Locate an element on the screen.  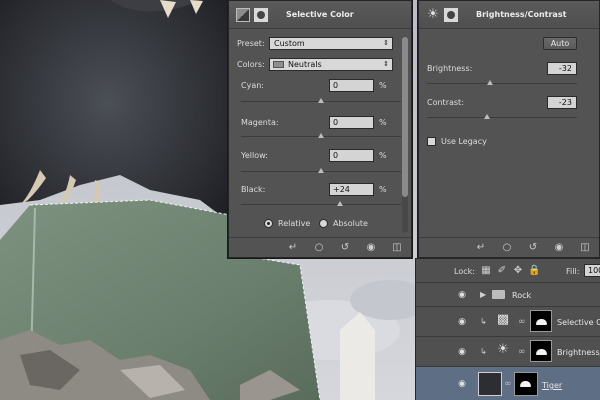
slider-label: Magenta: is located at coordinates (260, 122).